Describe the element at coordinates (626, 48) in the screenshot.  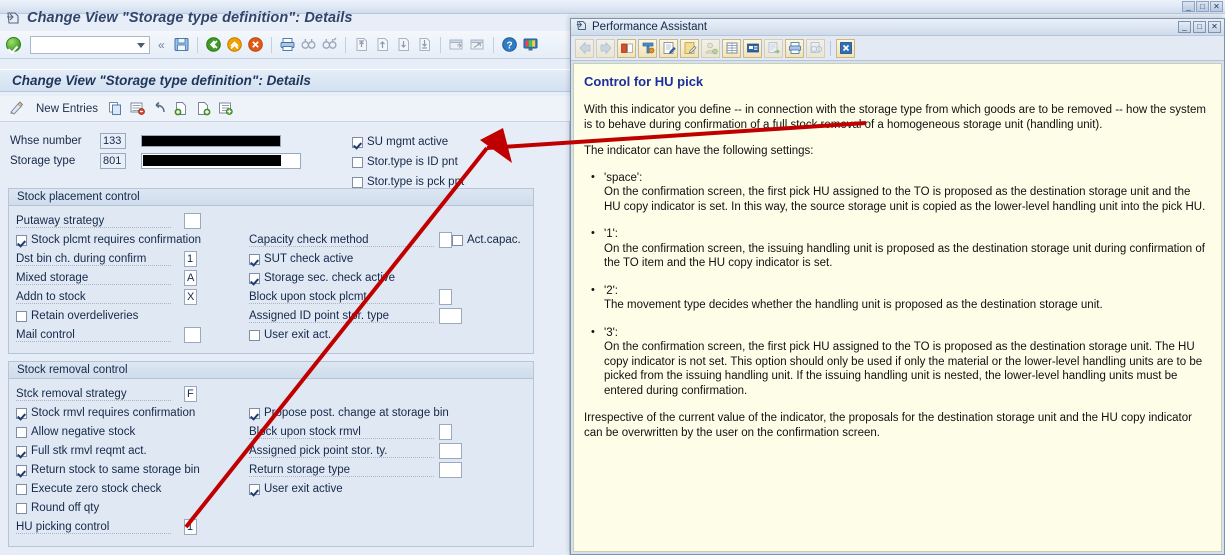
I see `glossary-icon` at that location.